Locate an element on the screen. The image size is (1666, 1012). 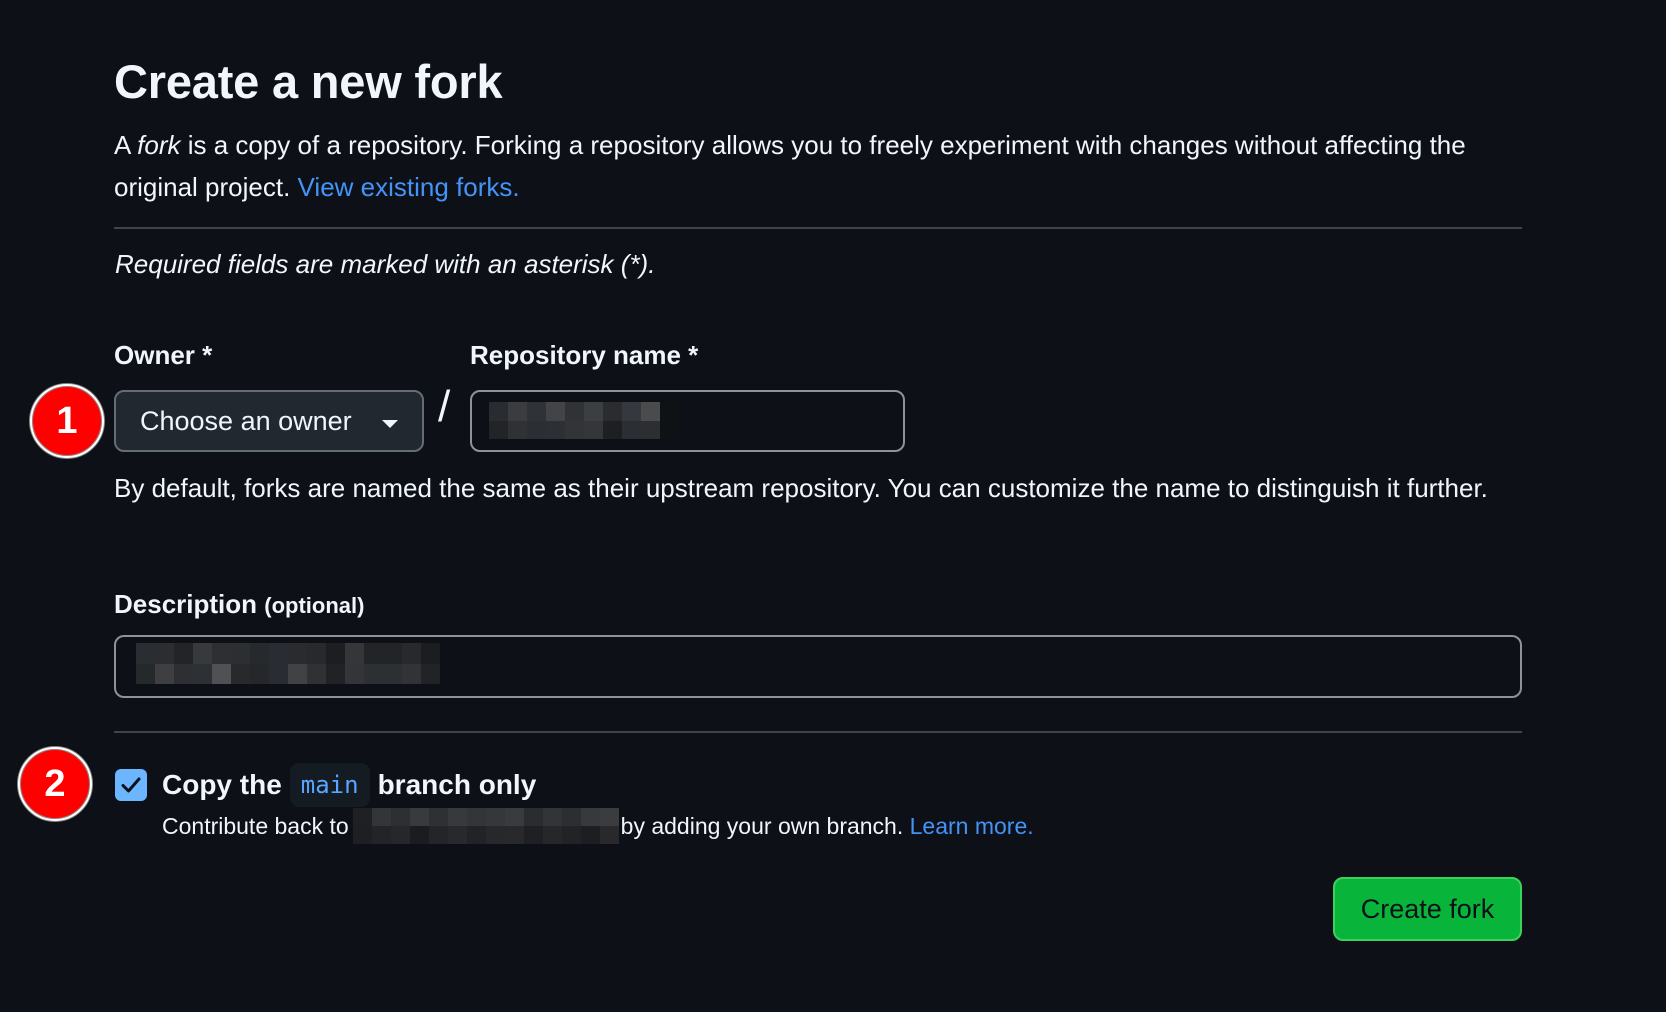
copy-branch-label: Copy the main branch only is located at coordinates (349, 785).